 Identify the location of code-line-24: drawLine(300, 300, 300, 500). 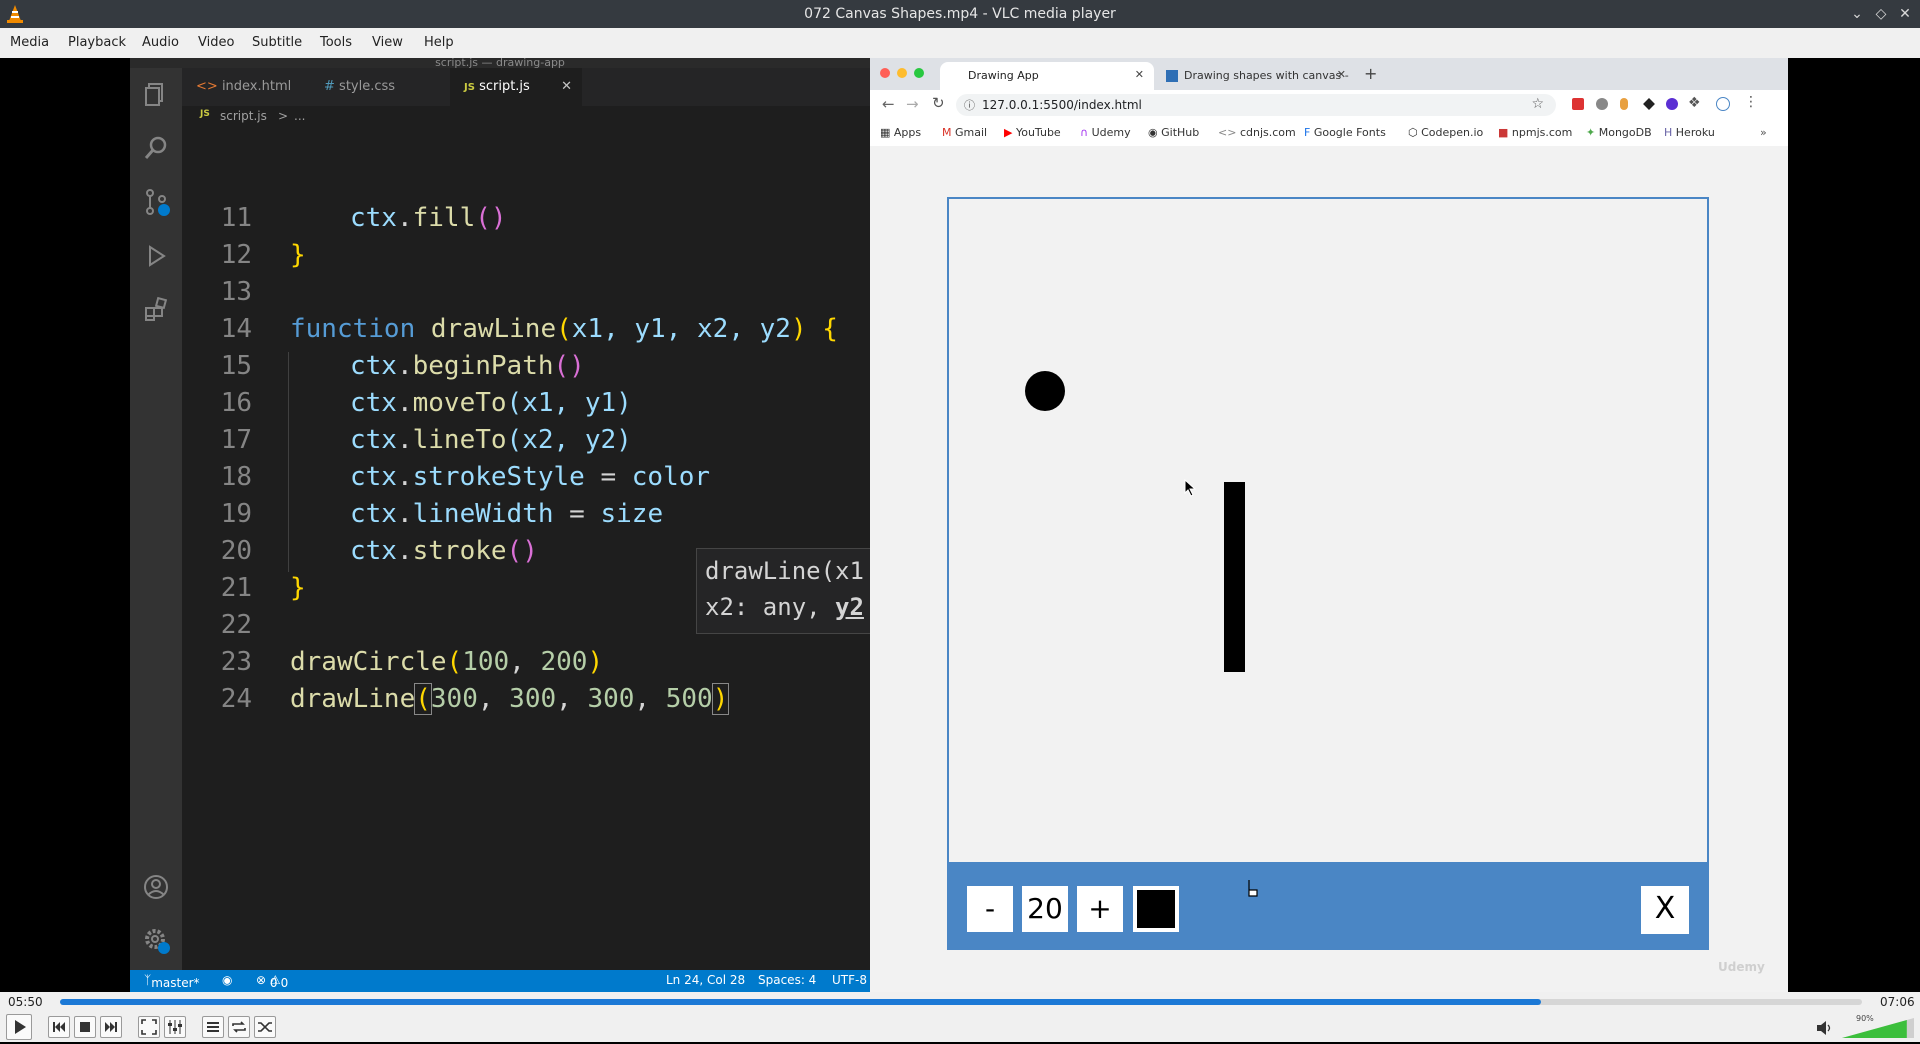
(510, 699).